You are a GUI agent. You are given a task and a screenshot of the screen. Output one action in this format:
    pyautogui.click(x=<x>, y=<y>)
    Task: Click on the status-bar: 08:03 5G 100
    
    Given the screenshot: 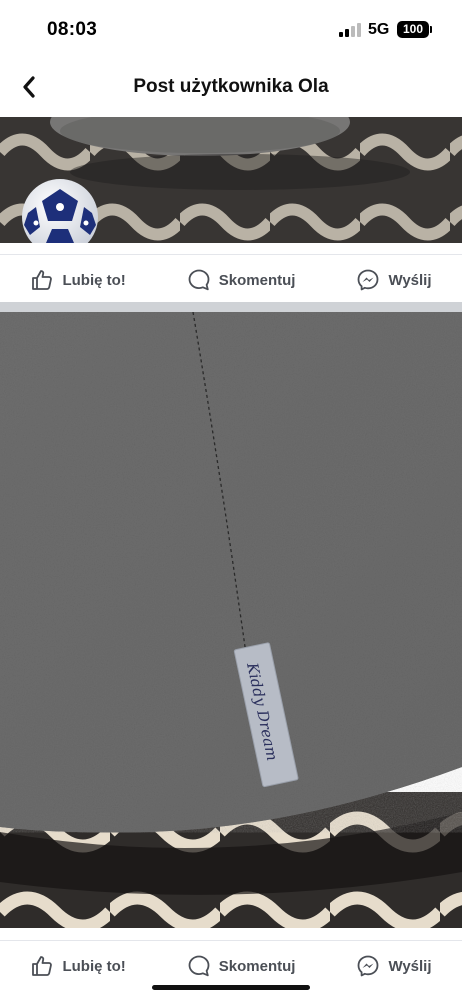 What is the action you would take?
    pyautogui.click(x=231, y=29)
    